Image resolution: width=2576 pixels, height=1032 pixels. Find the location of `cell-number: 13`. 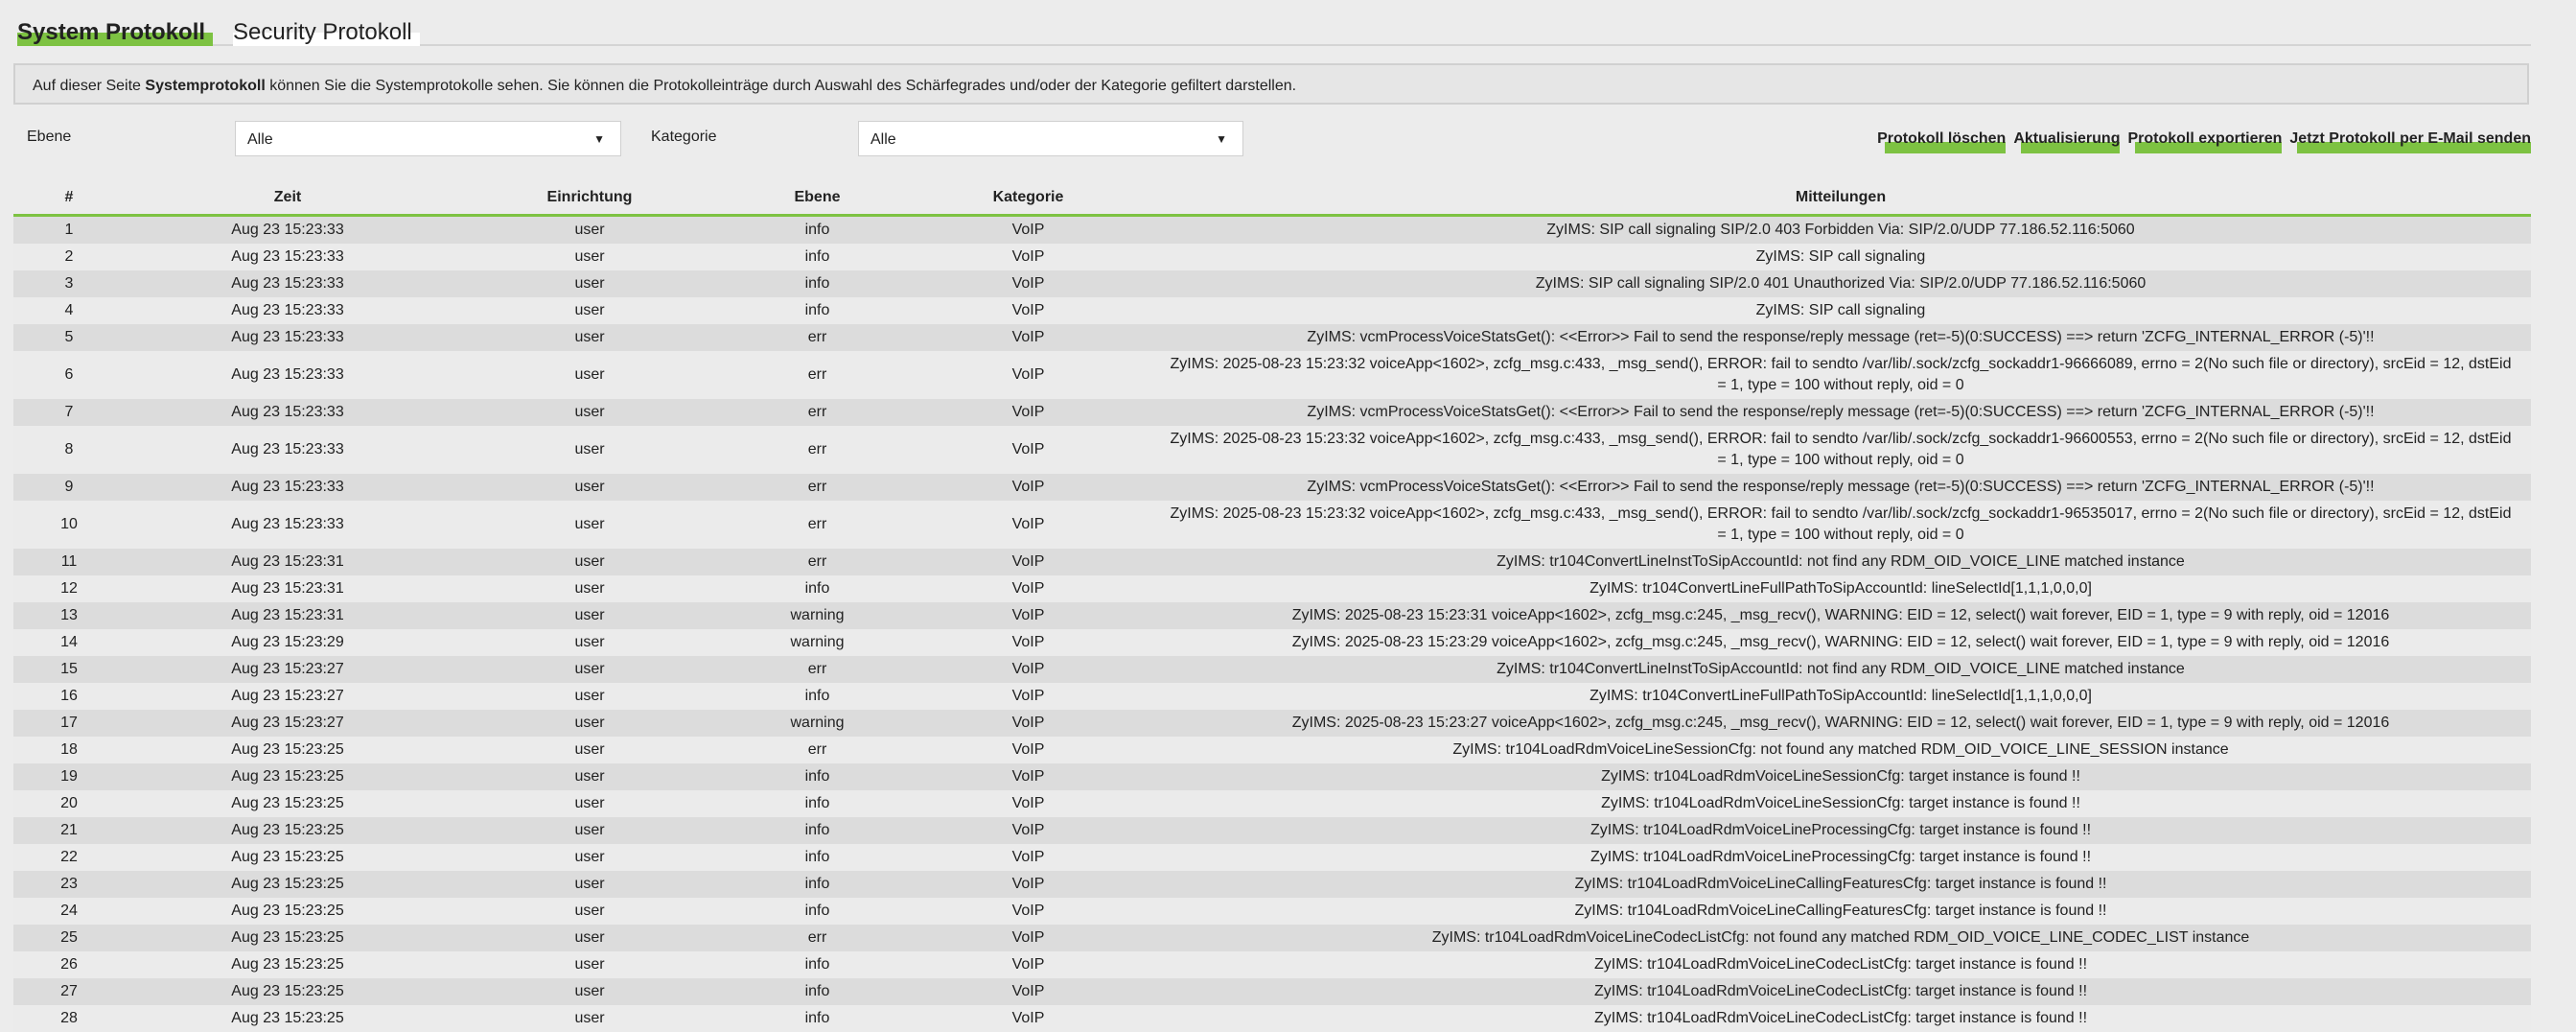

cell-number: 13 is located at coordinates (69, 615).